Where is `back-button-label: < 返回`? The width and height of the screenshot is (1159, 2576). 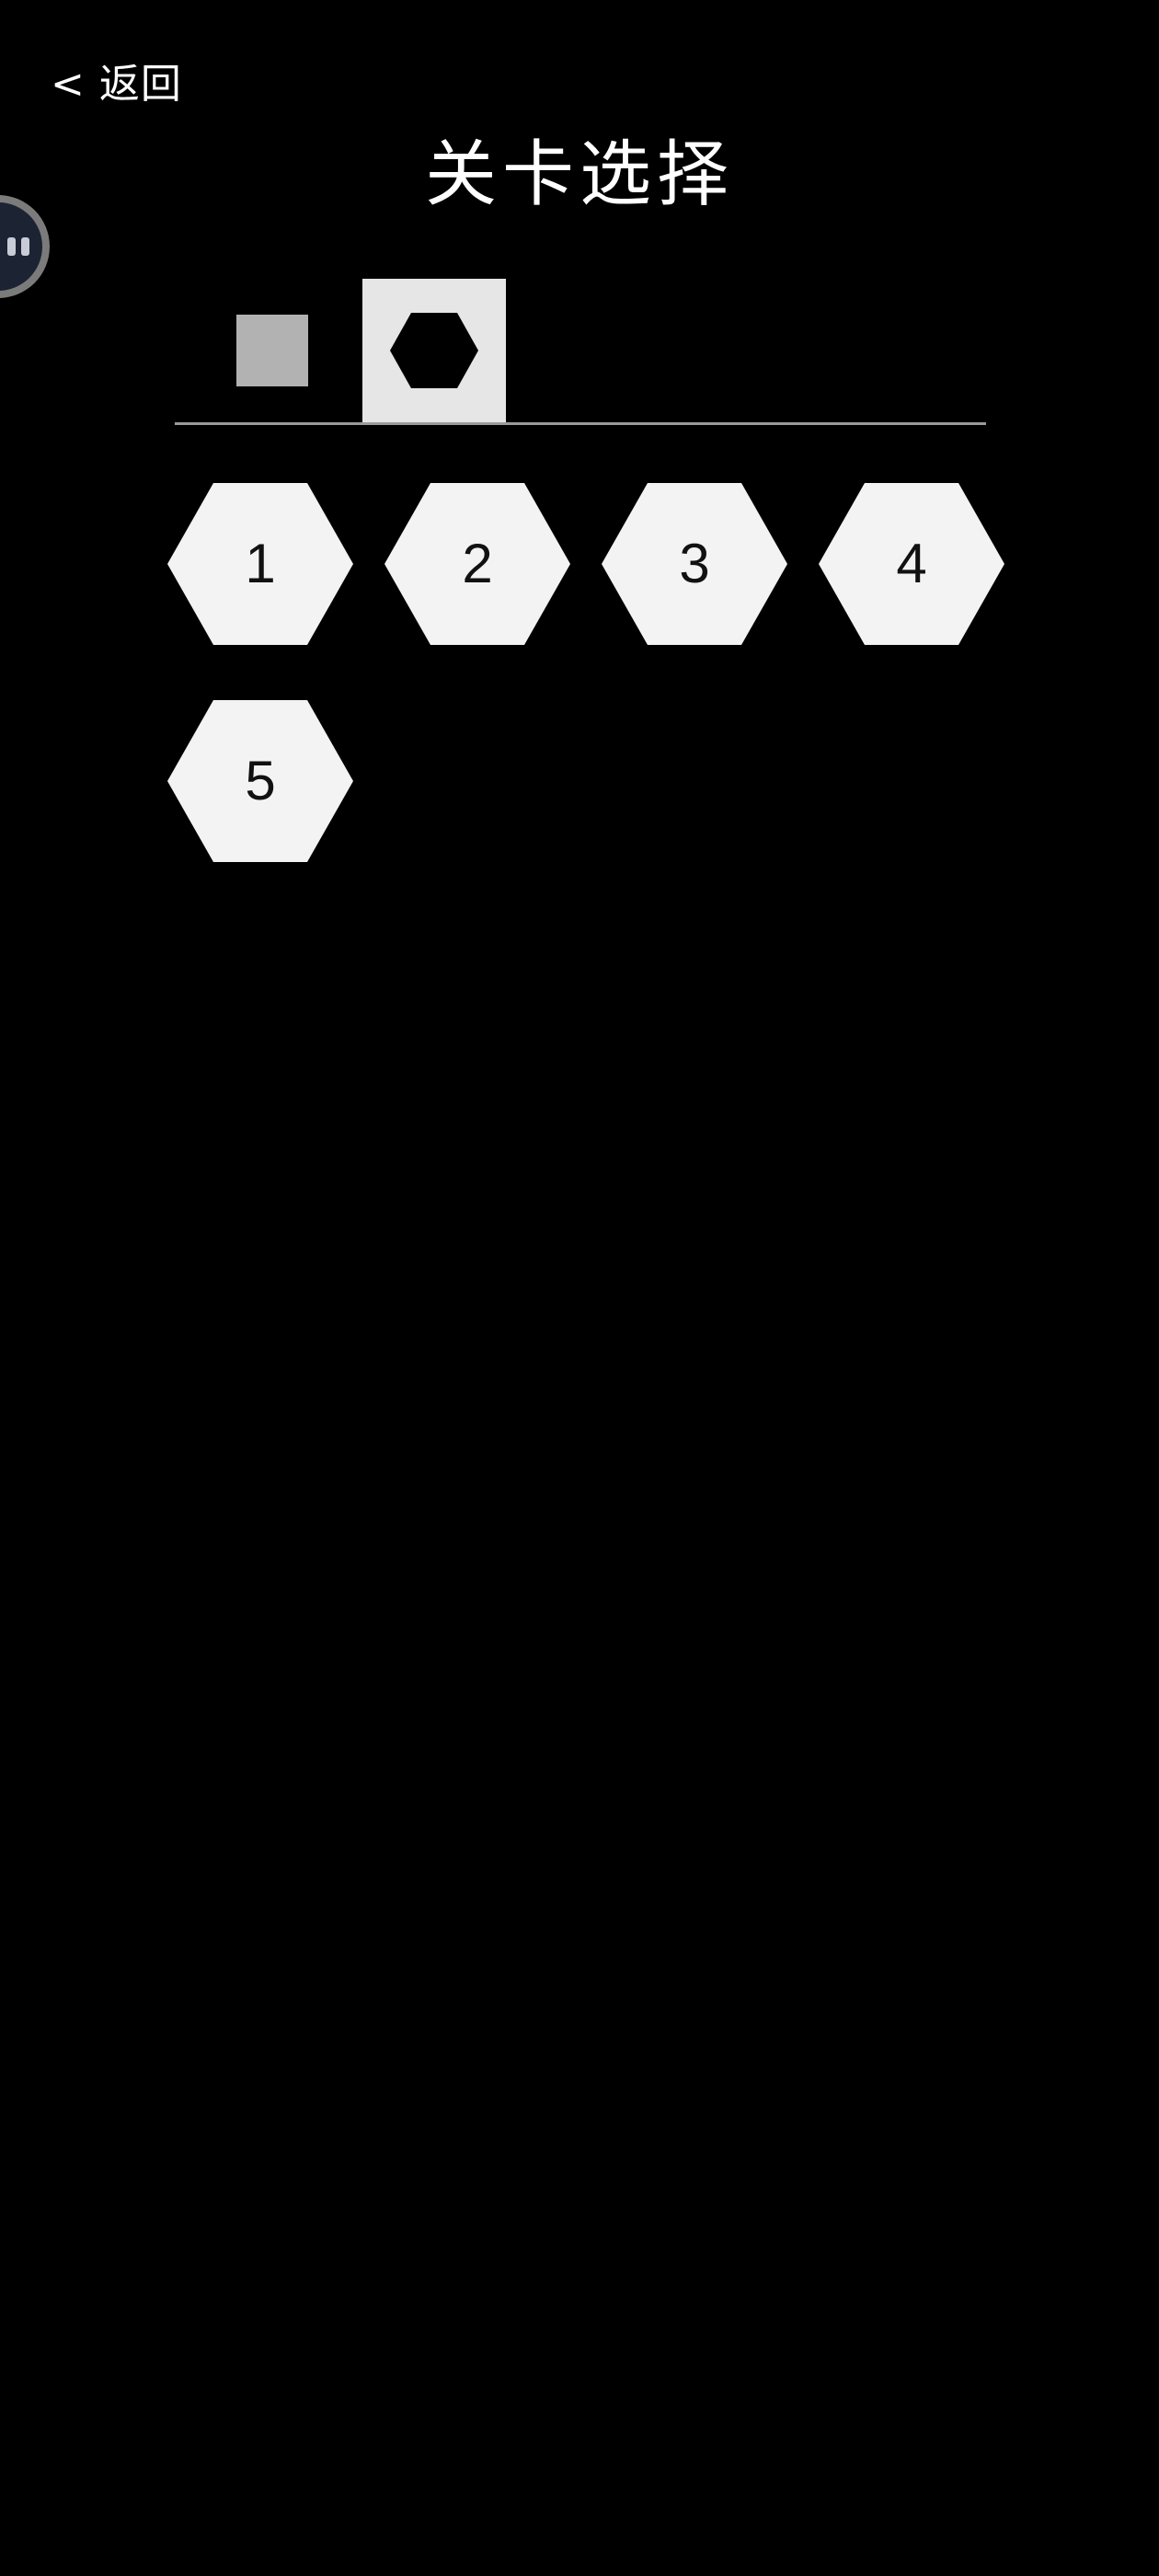 back-button-label: < 返回 is located at coordinates (116, 84).